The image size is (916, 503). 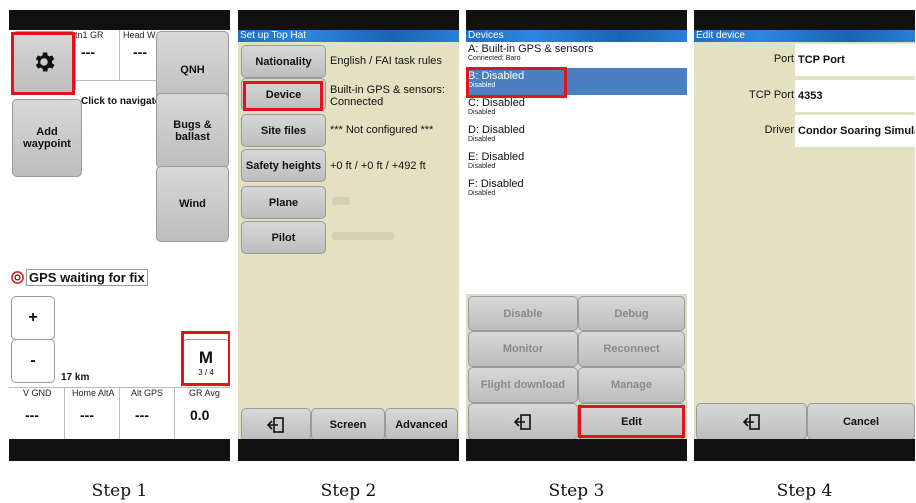 What do you see at coordinates (17, 277) in the screenshot?
I see `gps-warning-icon` at bounding box center [17, 277].